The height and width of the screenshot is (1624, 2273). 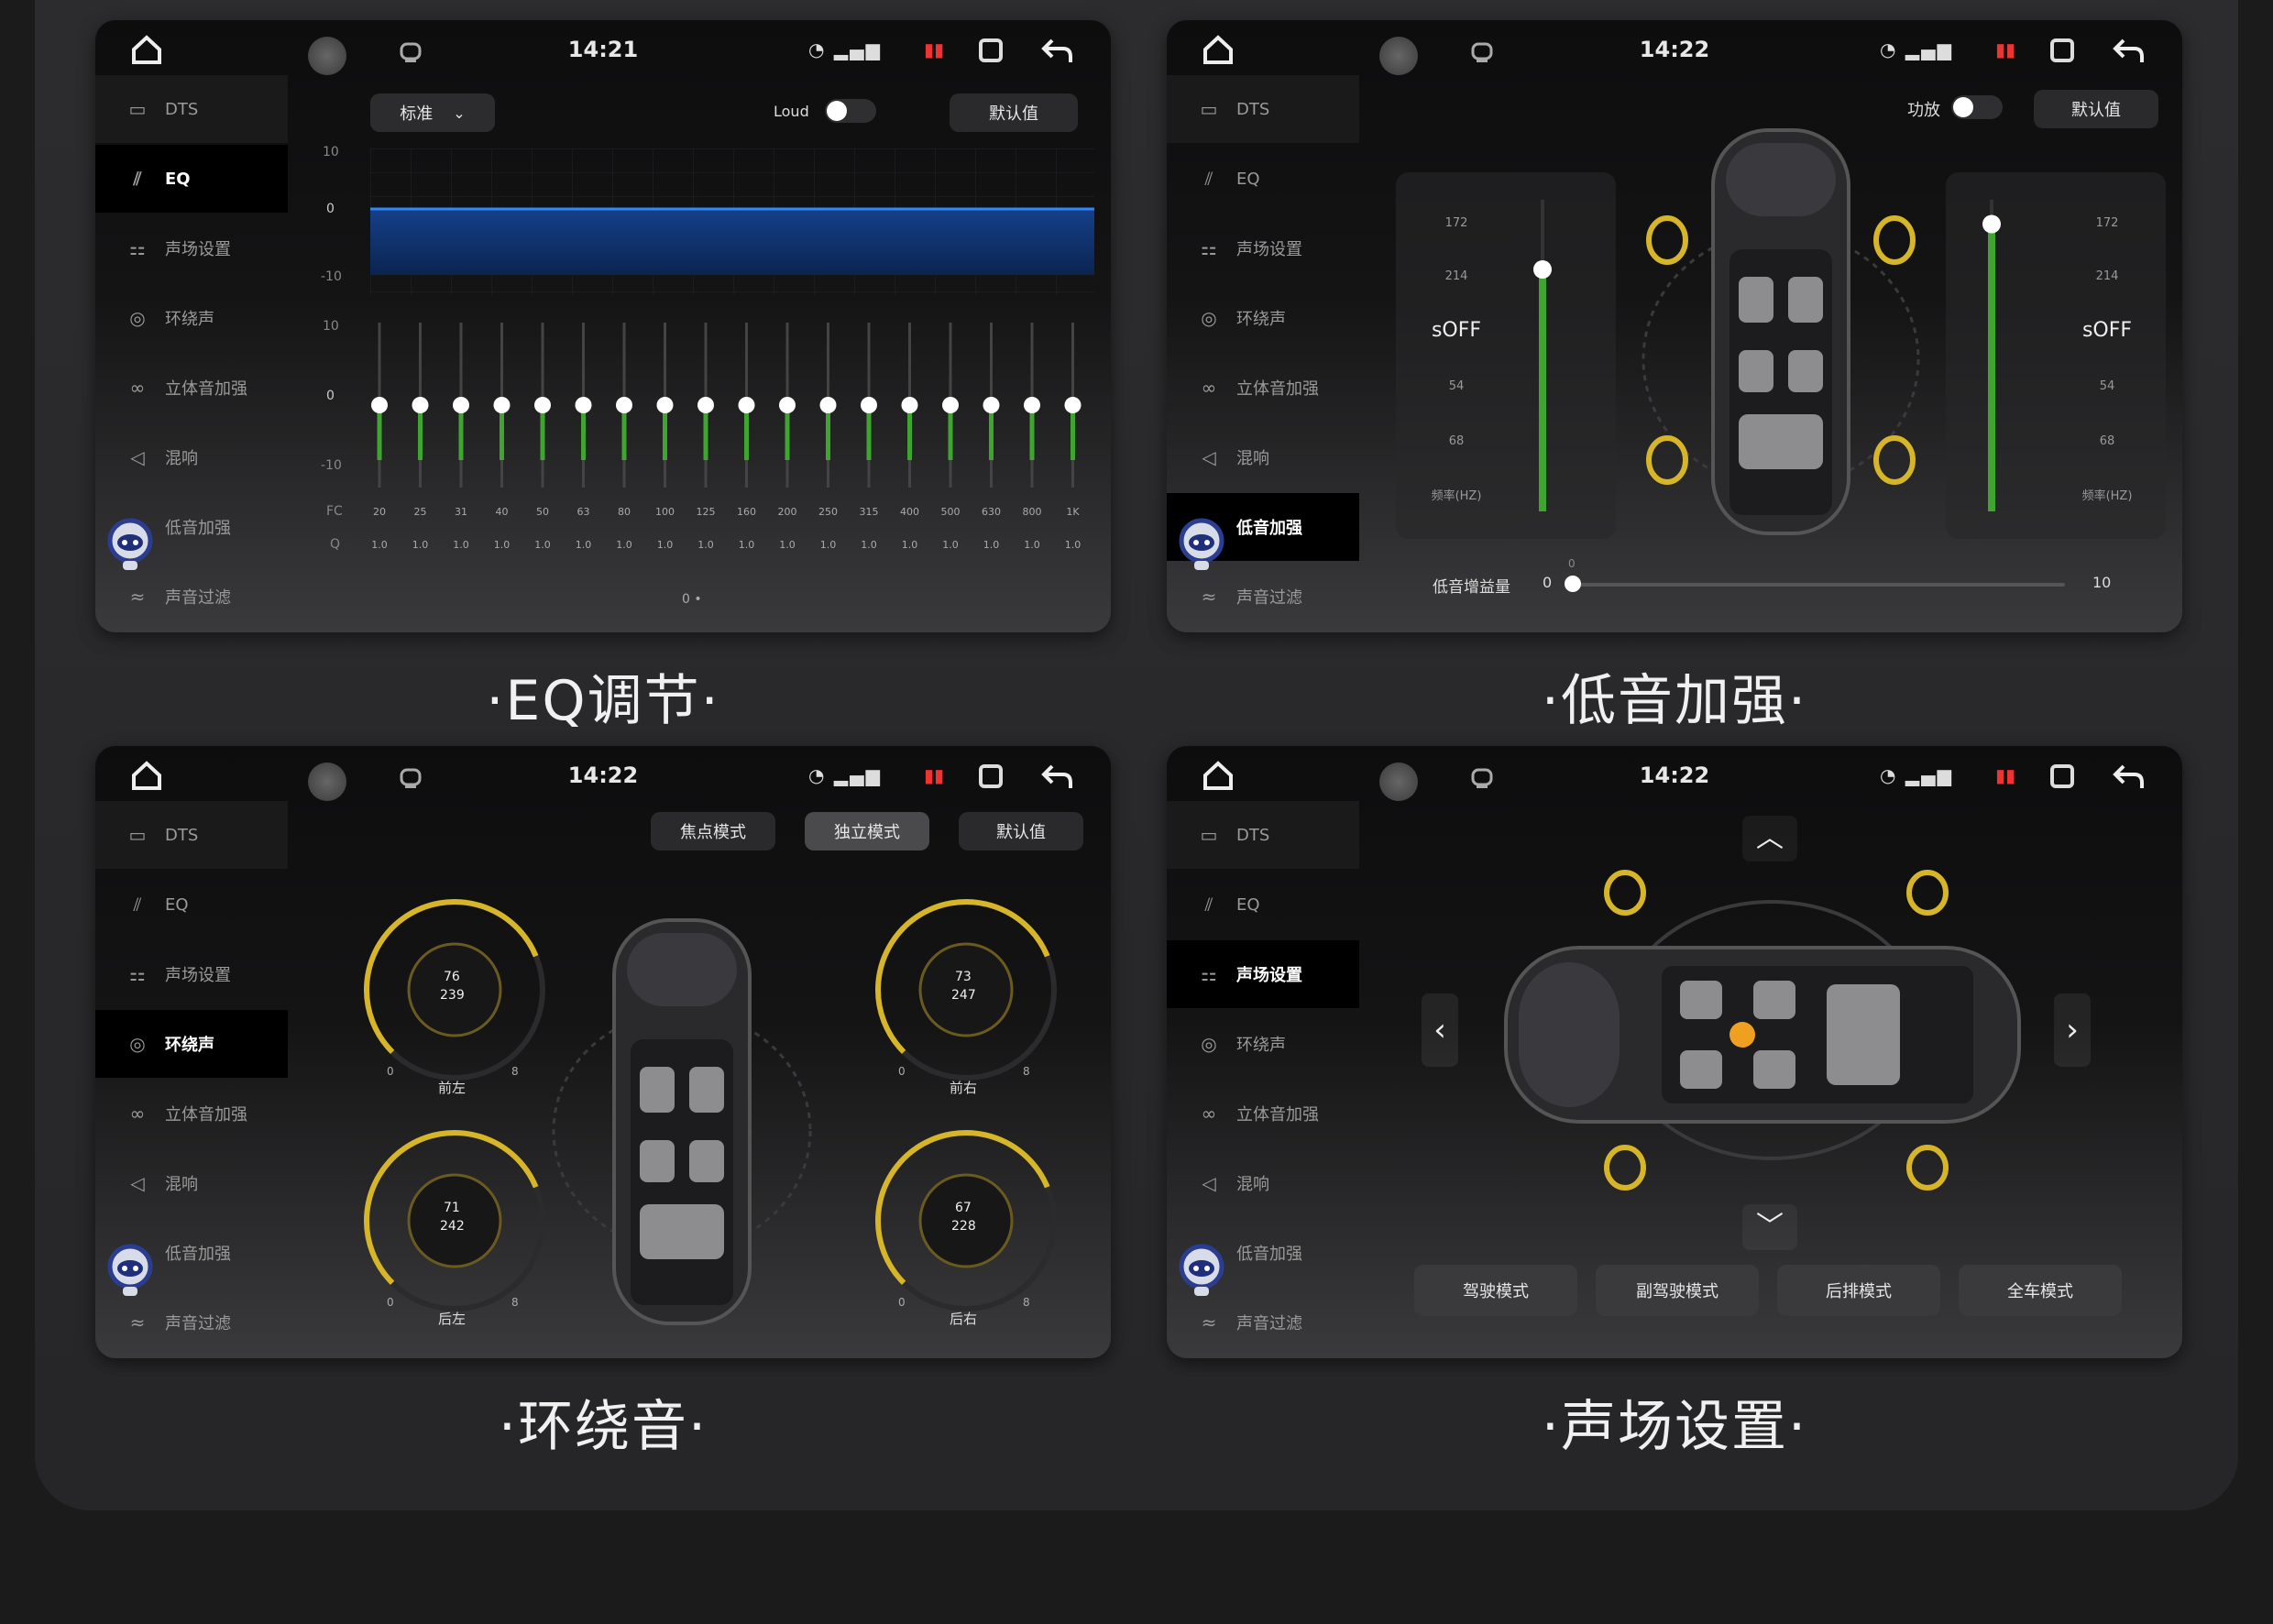 I want to click on sidebar-item-icon: ⚏, so click(x=1209, y=248).